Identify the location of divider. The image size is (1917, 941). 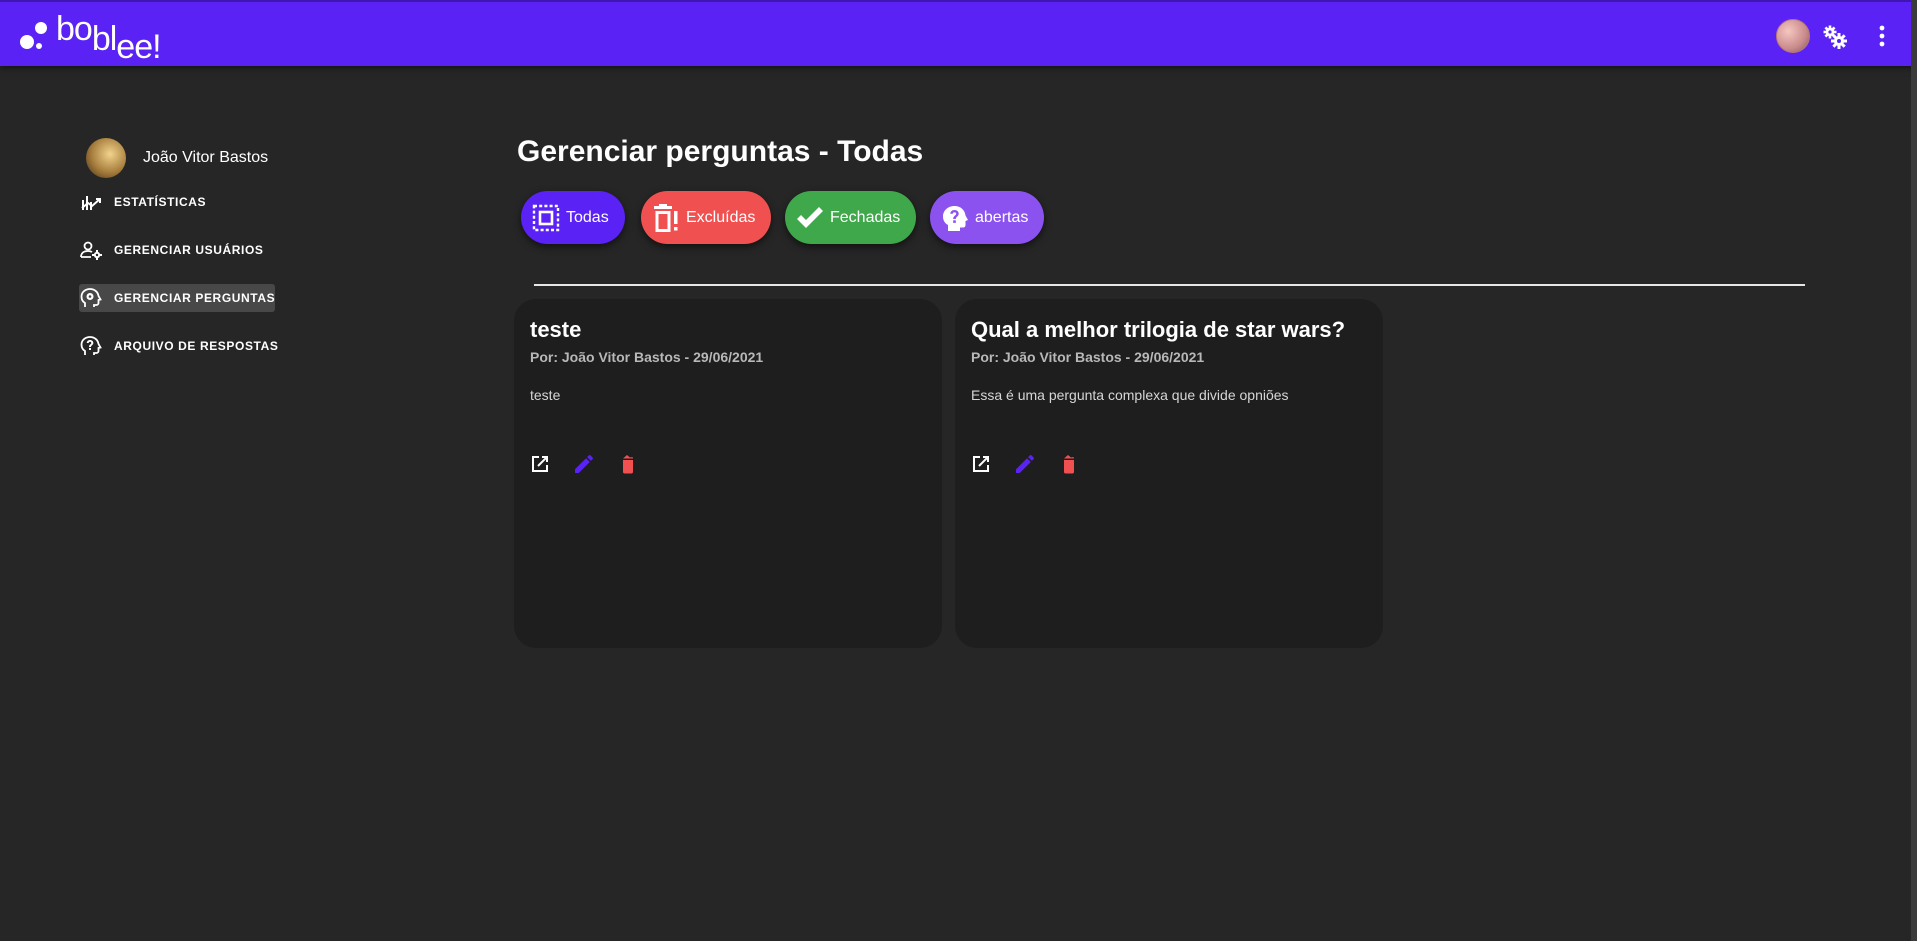
(1169, 285).